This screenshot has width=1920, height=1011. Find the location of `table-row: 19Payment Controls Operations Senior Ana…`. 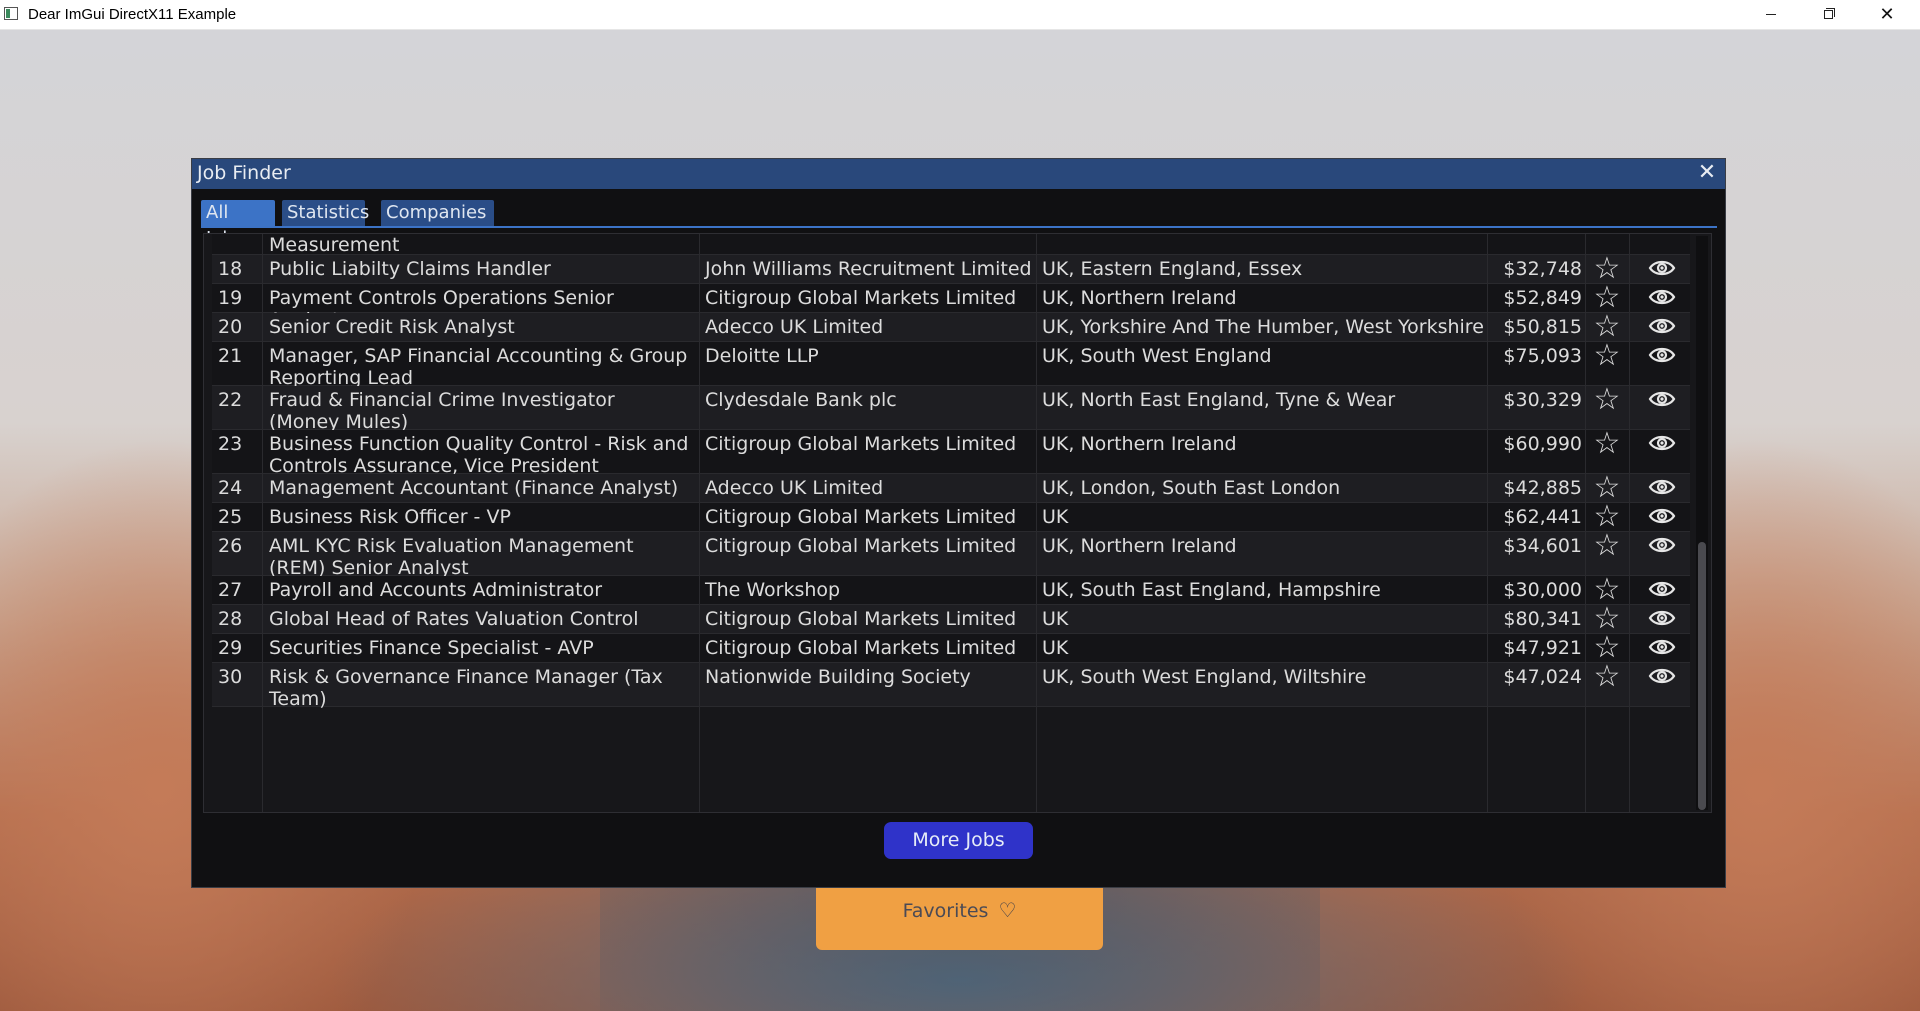

table-row: 19Payment Controls Operations Senior Ana… is located at coordinates (951, 307).